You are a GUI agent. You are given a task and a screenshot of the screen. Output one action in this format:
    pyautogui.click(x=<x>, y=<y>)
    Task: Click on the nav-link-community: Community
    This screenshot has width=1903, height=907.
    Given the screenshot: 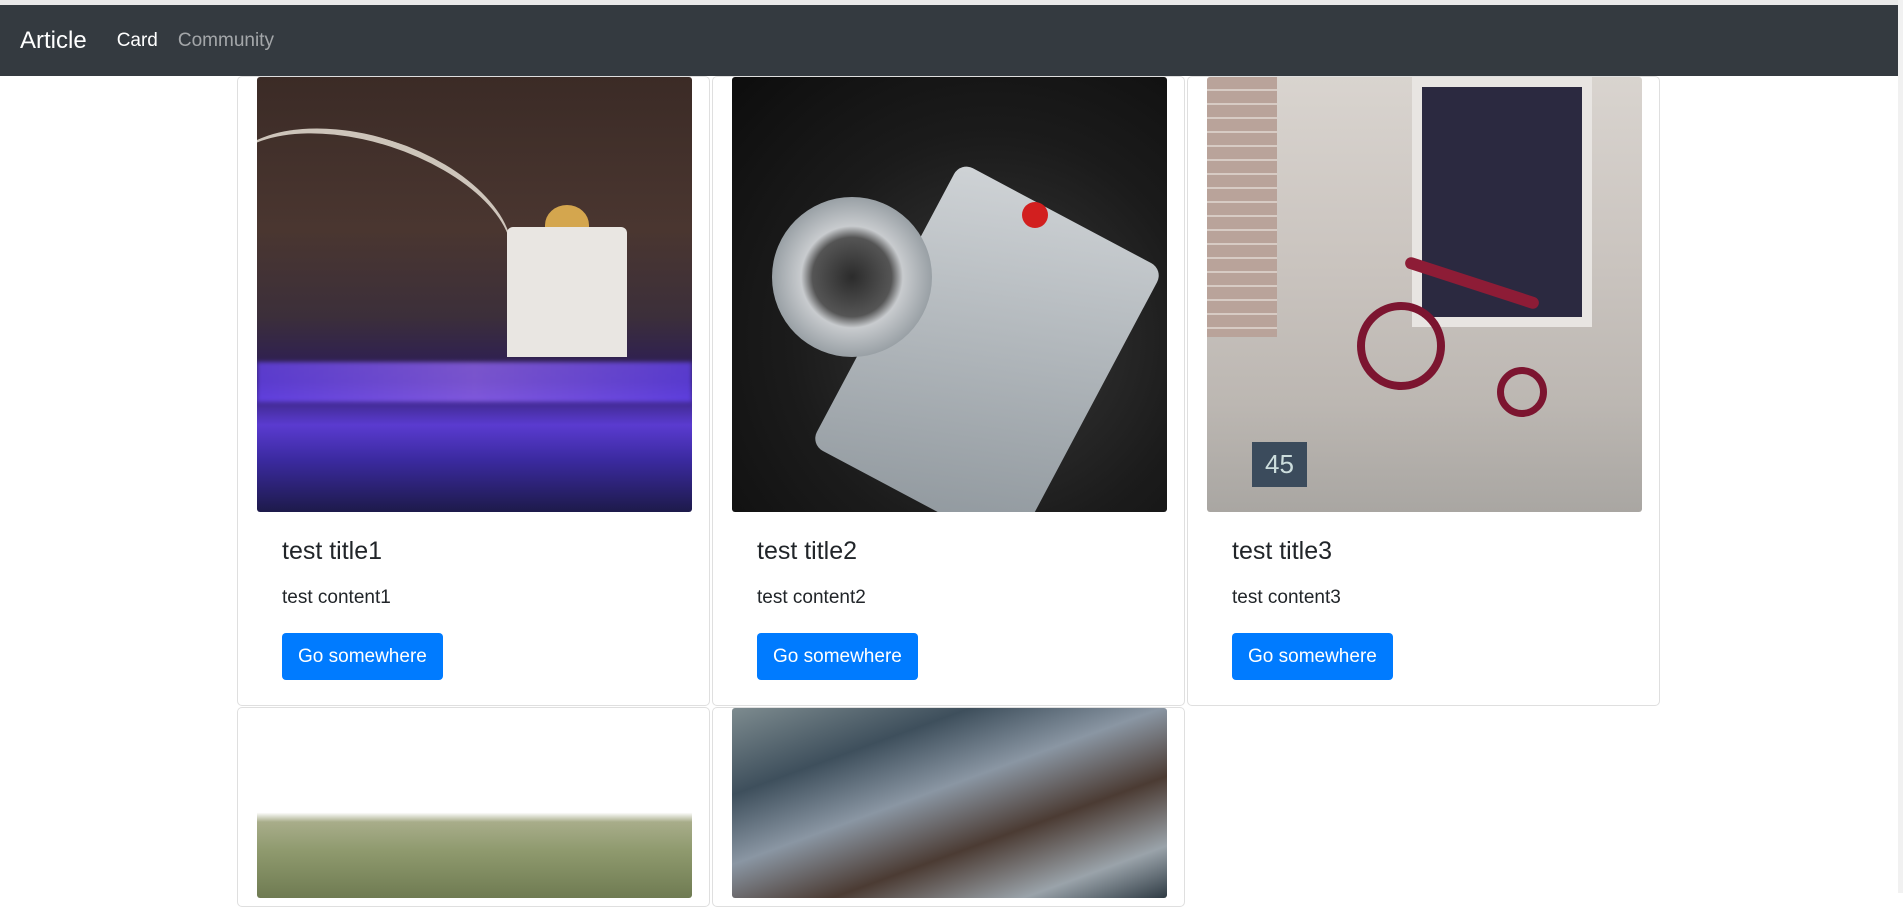 What is the action you would take?
    pyautogui.click(x=226, y=41)
    